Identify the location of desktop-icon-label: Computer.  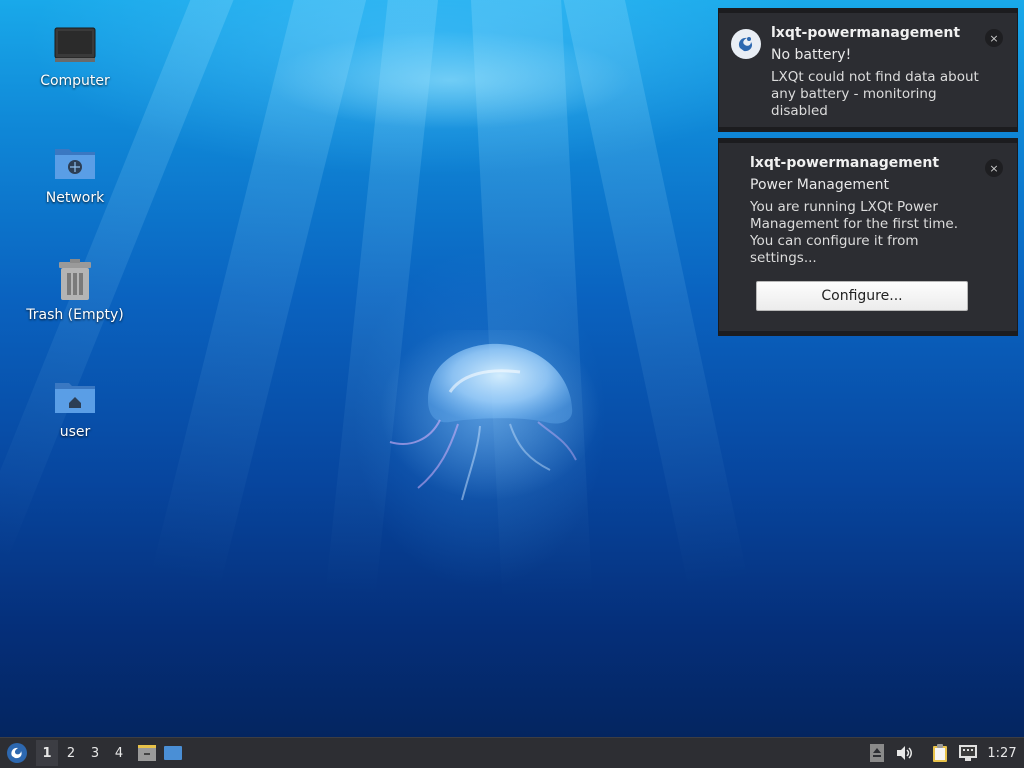
(75, 81).